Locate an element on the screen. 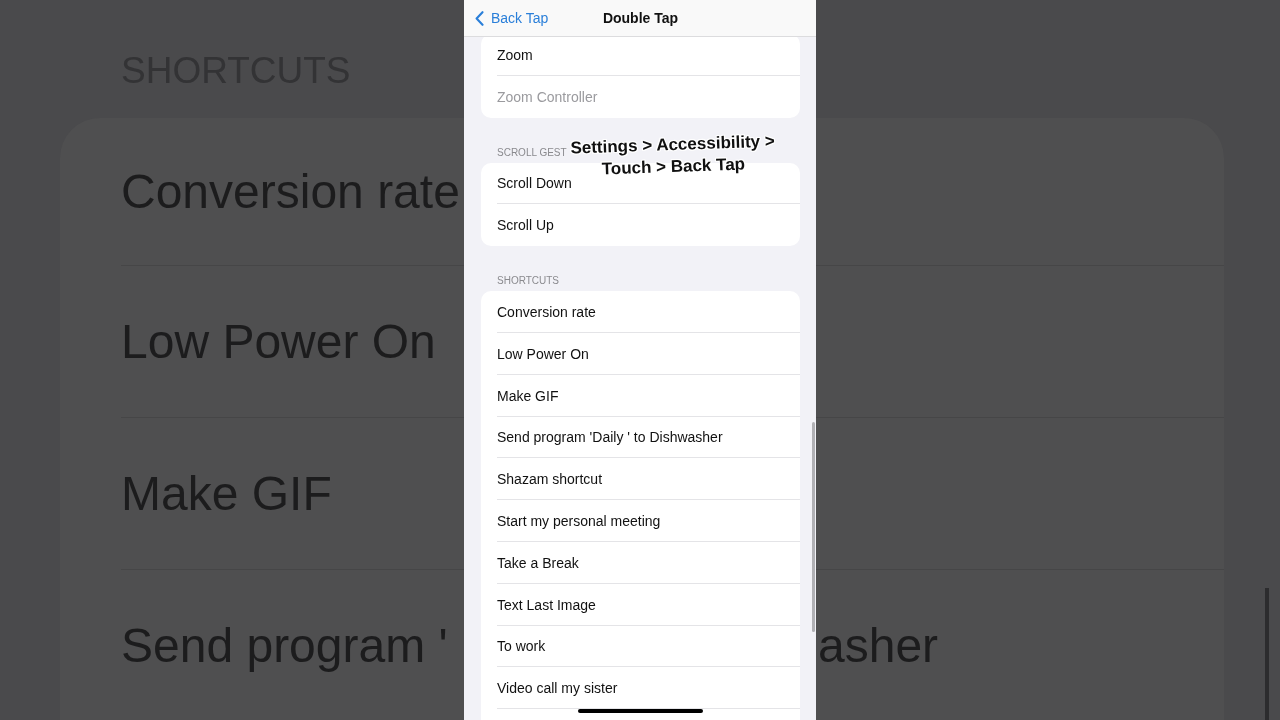 This screenshot has height=720, width=1280. list-row: To work is located at coordinates (640, 646).